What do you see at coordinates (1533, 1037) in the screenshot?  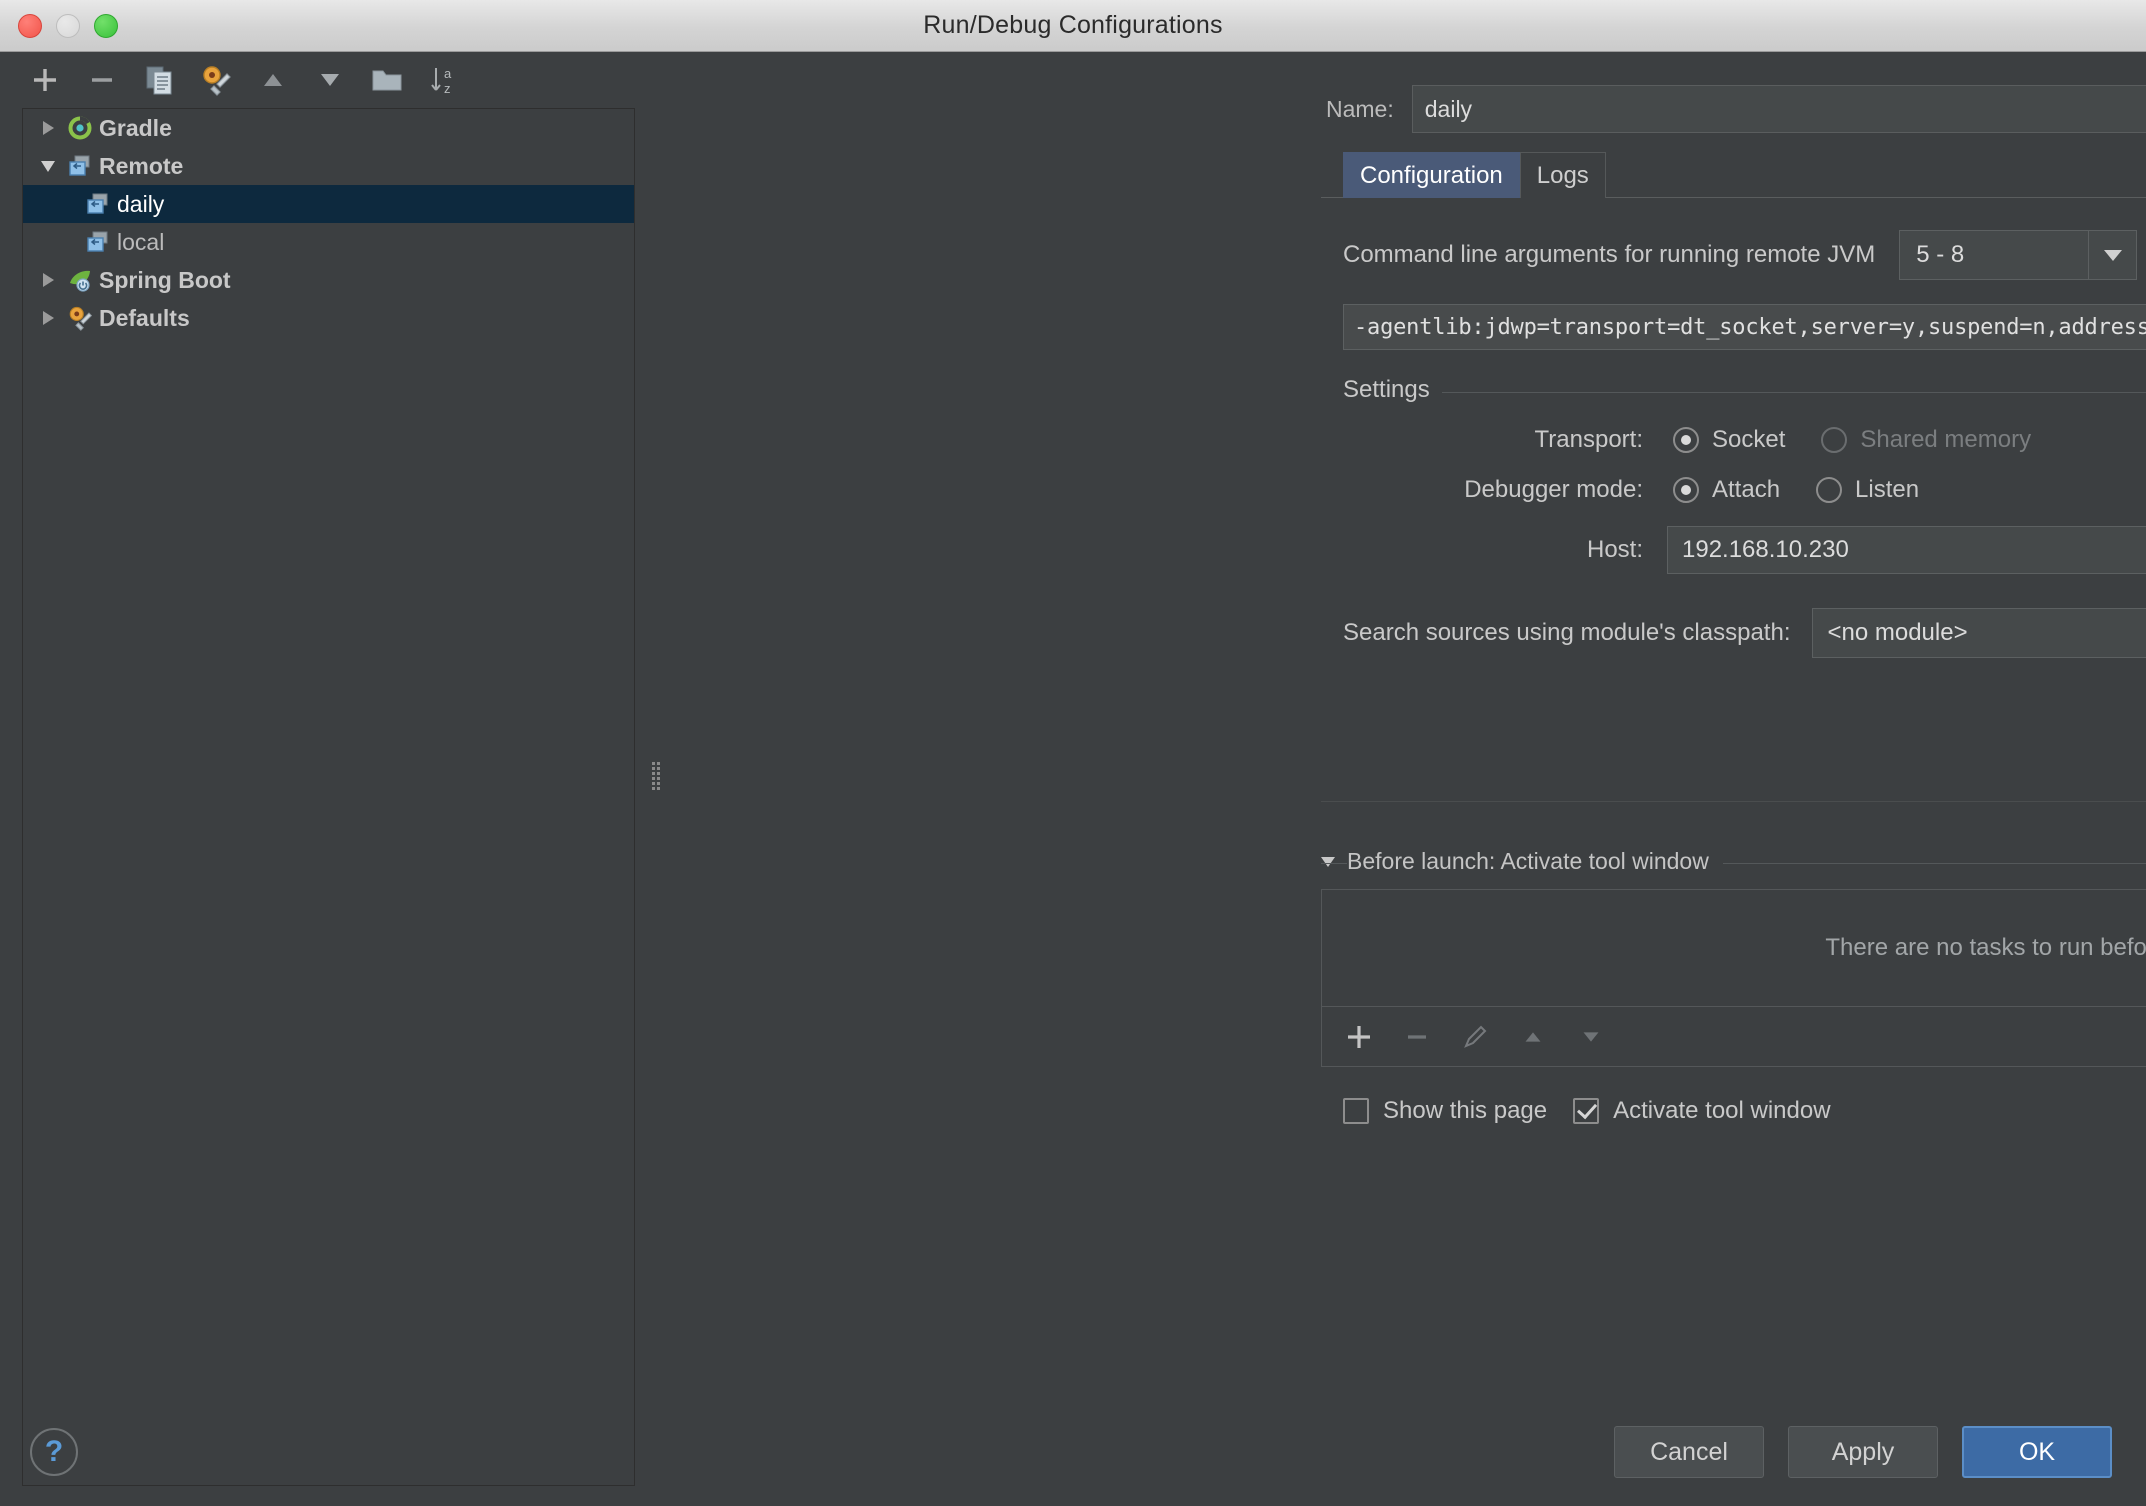 I see `move-task-up-button` at bounding box center [1533, 1037].